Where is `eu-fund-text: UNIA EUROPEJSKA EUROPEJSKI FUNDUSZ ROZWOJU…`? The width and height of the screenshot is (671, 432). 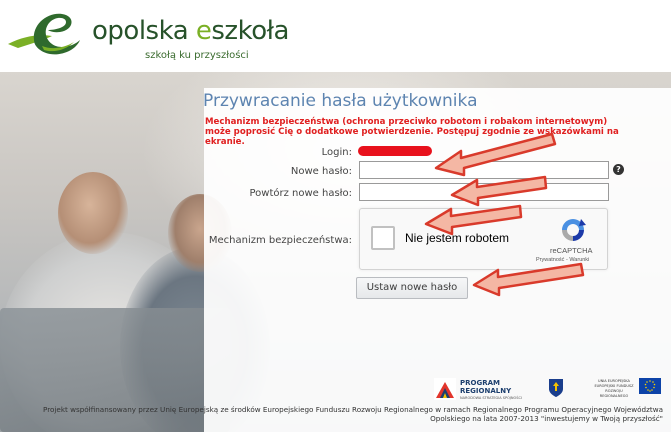 eu-fund-text: UNIA EUROPEJSKA EUROPEJSKI FUNDUSZ ROZWOJU… is located at coordinates (614, 389).